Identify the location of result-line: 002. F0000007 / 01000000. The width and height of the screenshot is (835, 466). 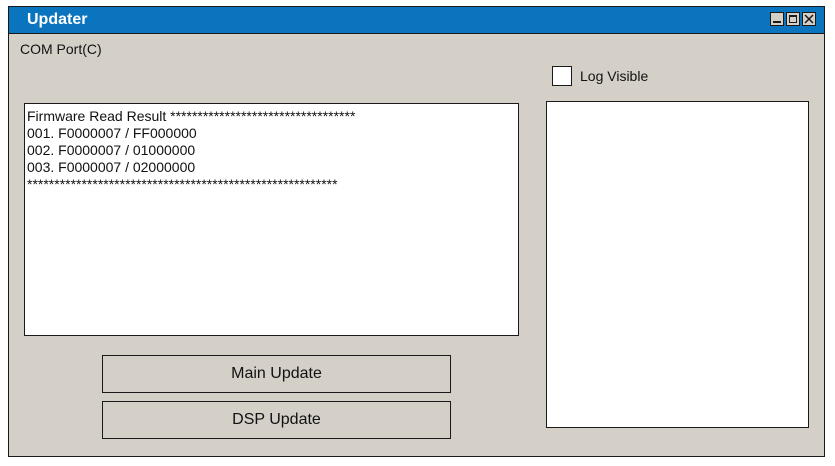
(111, 150).